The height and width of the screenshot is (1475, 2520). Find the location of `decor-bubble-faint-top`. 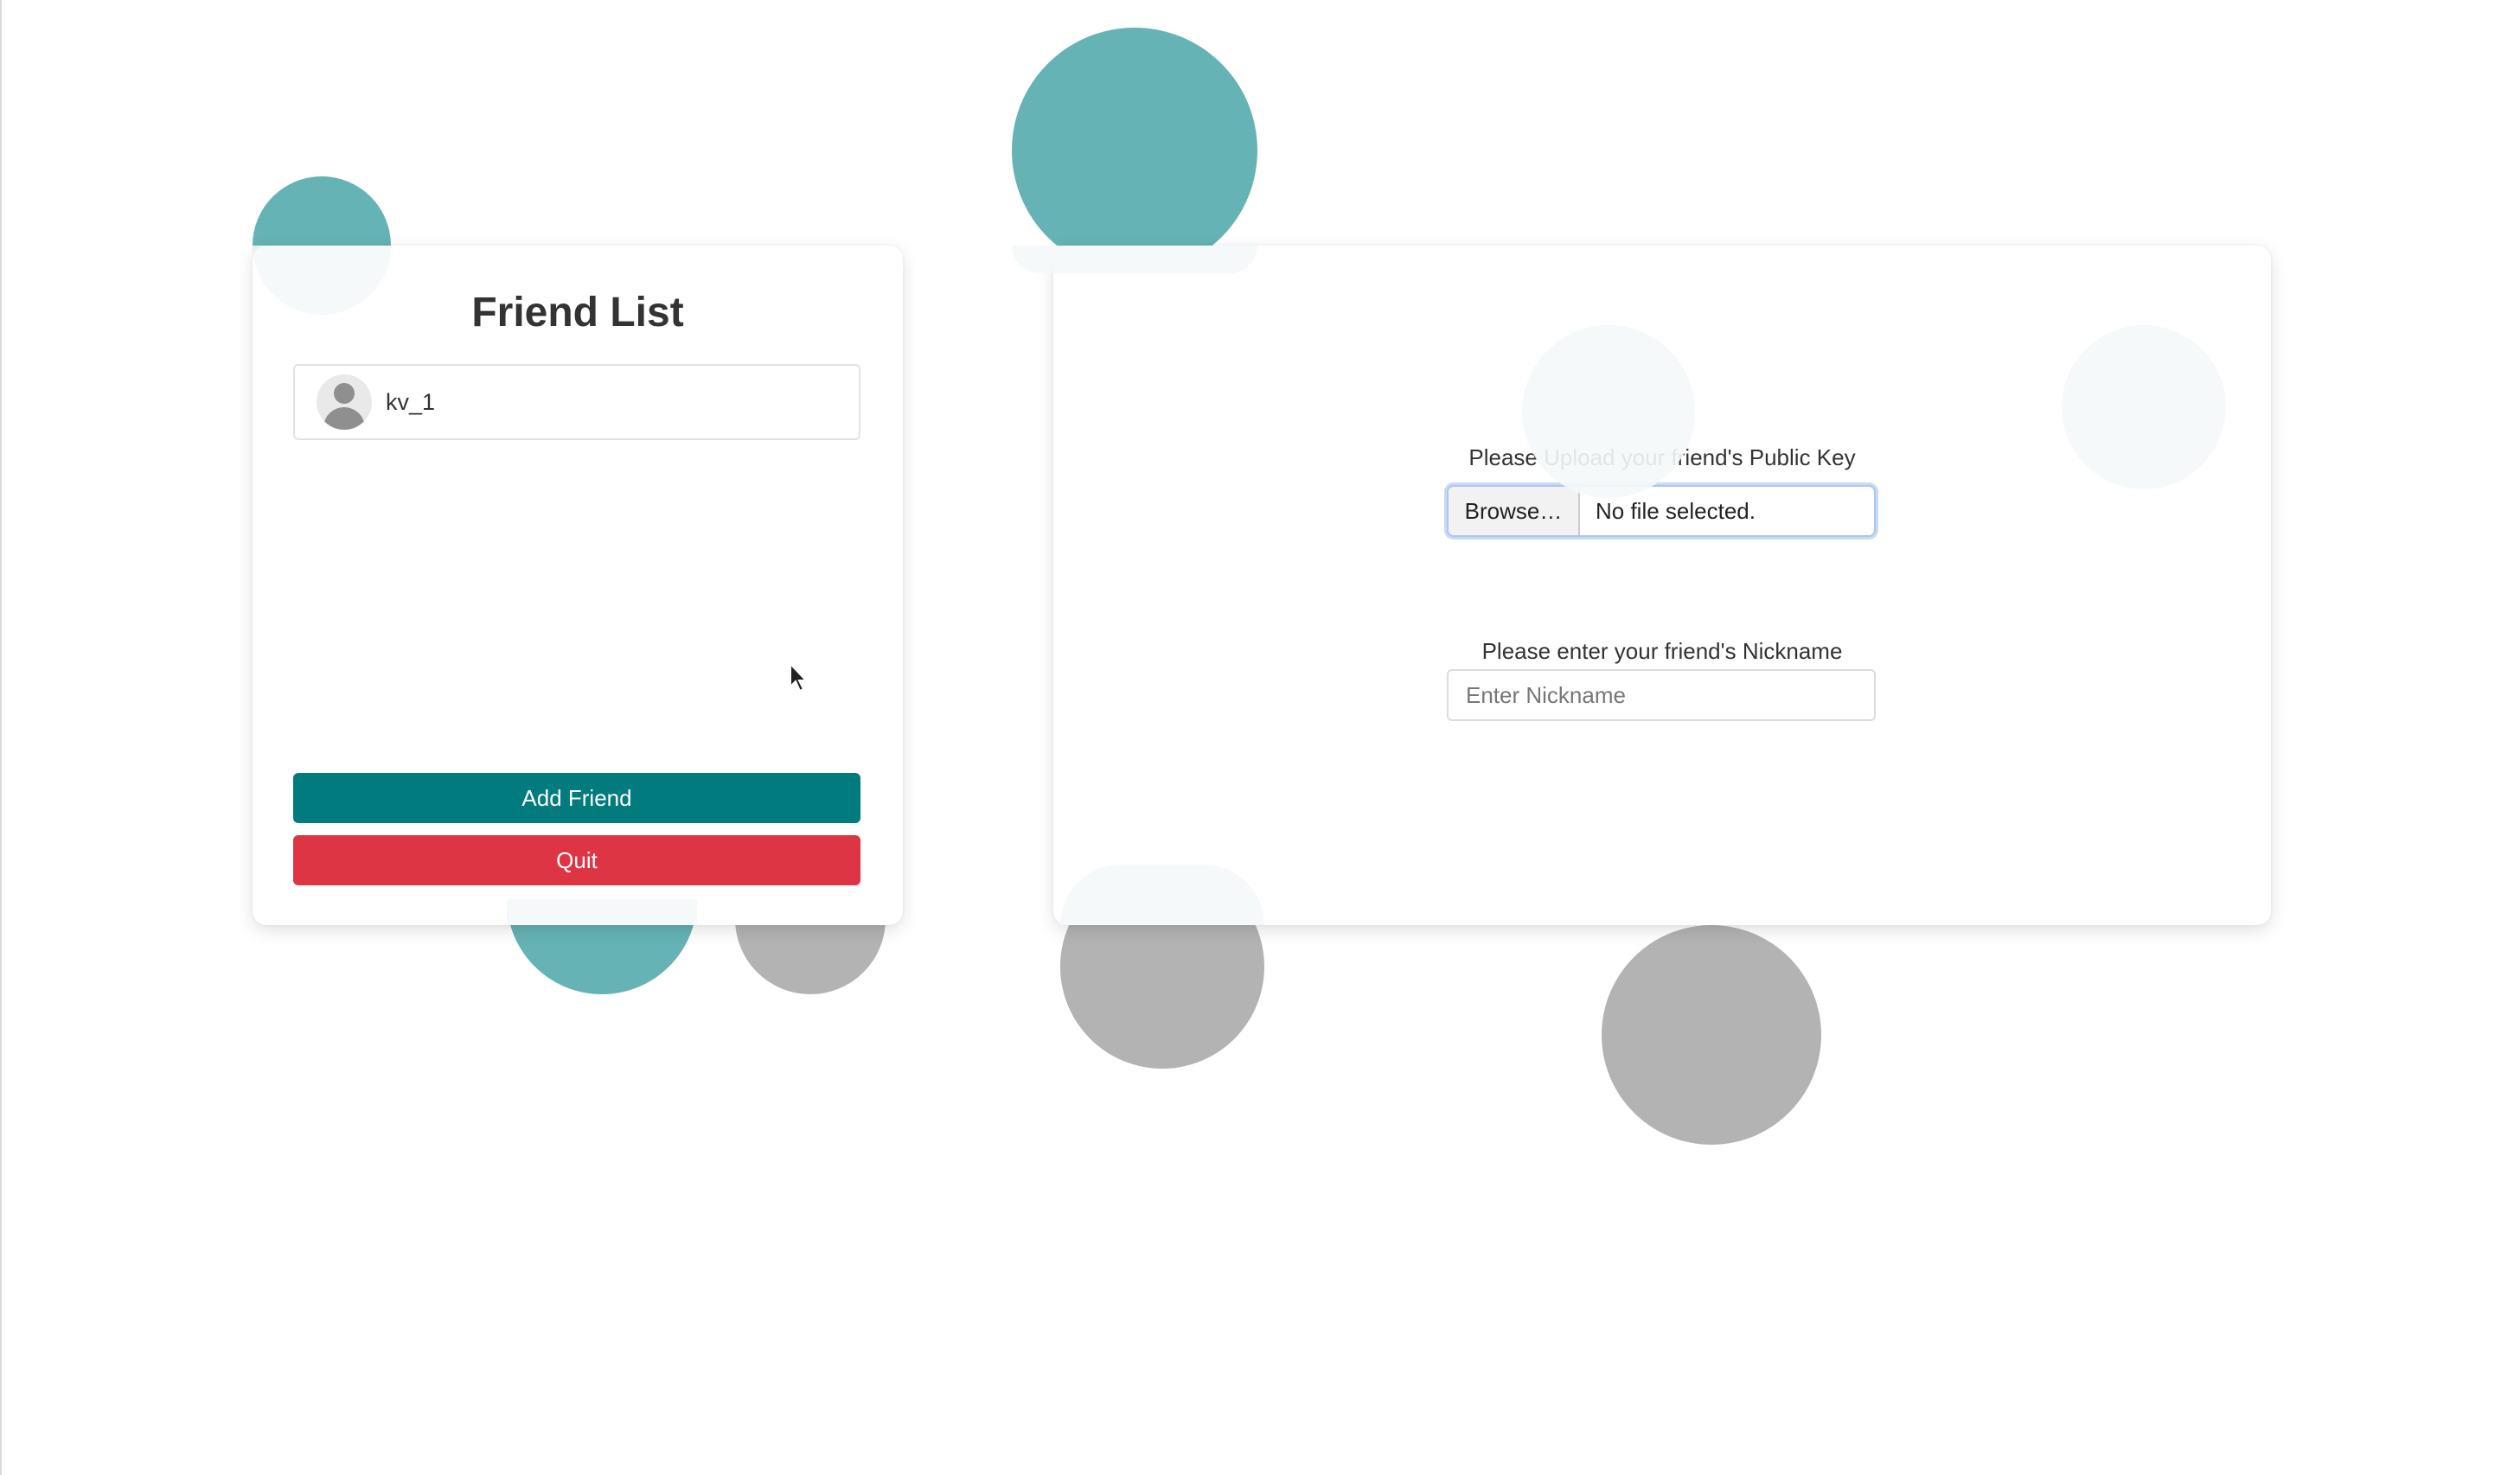

decor-bubble-faint-top is located at coordinates (1135, 259).